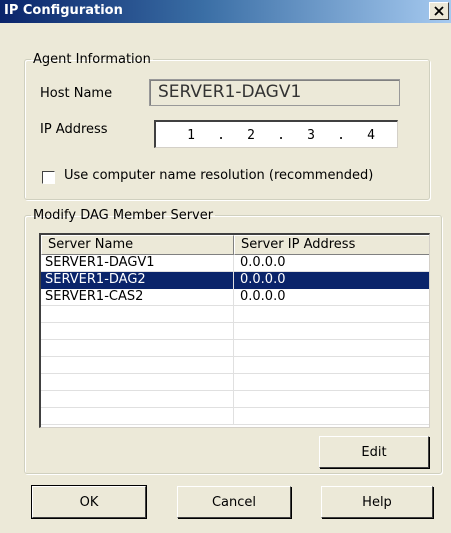  What do you see at coordinates (137, 280) in the screenshot?
I see `server-name-cell: SERVER1-DAG2` at bounding box center [137, 280].